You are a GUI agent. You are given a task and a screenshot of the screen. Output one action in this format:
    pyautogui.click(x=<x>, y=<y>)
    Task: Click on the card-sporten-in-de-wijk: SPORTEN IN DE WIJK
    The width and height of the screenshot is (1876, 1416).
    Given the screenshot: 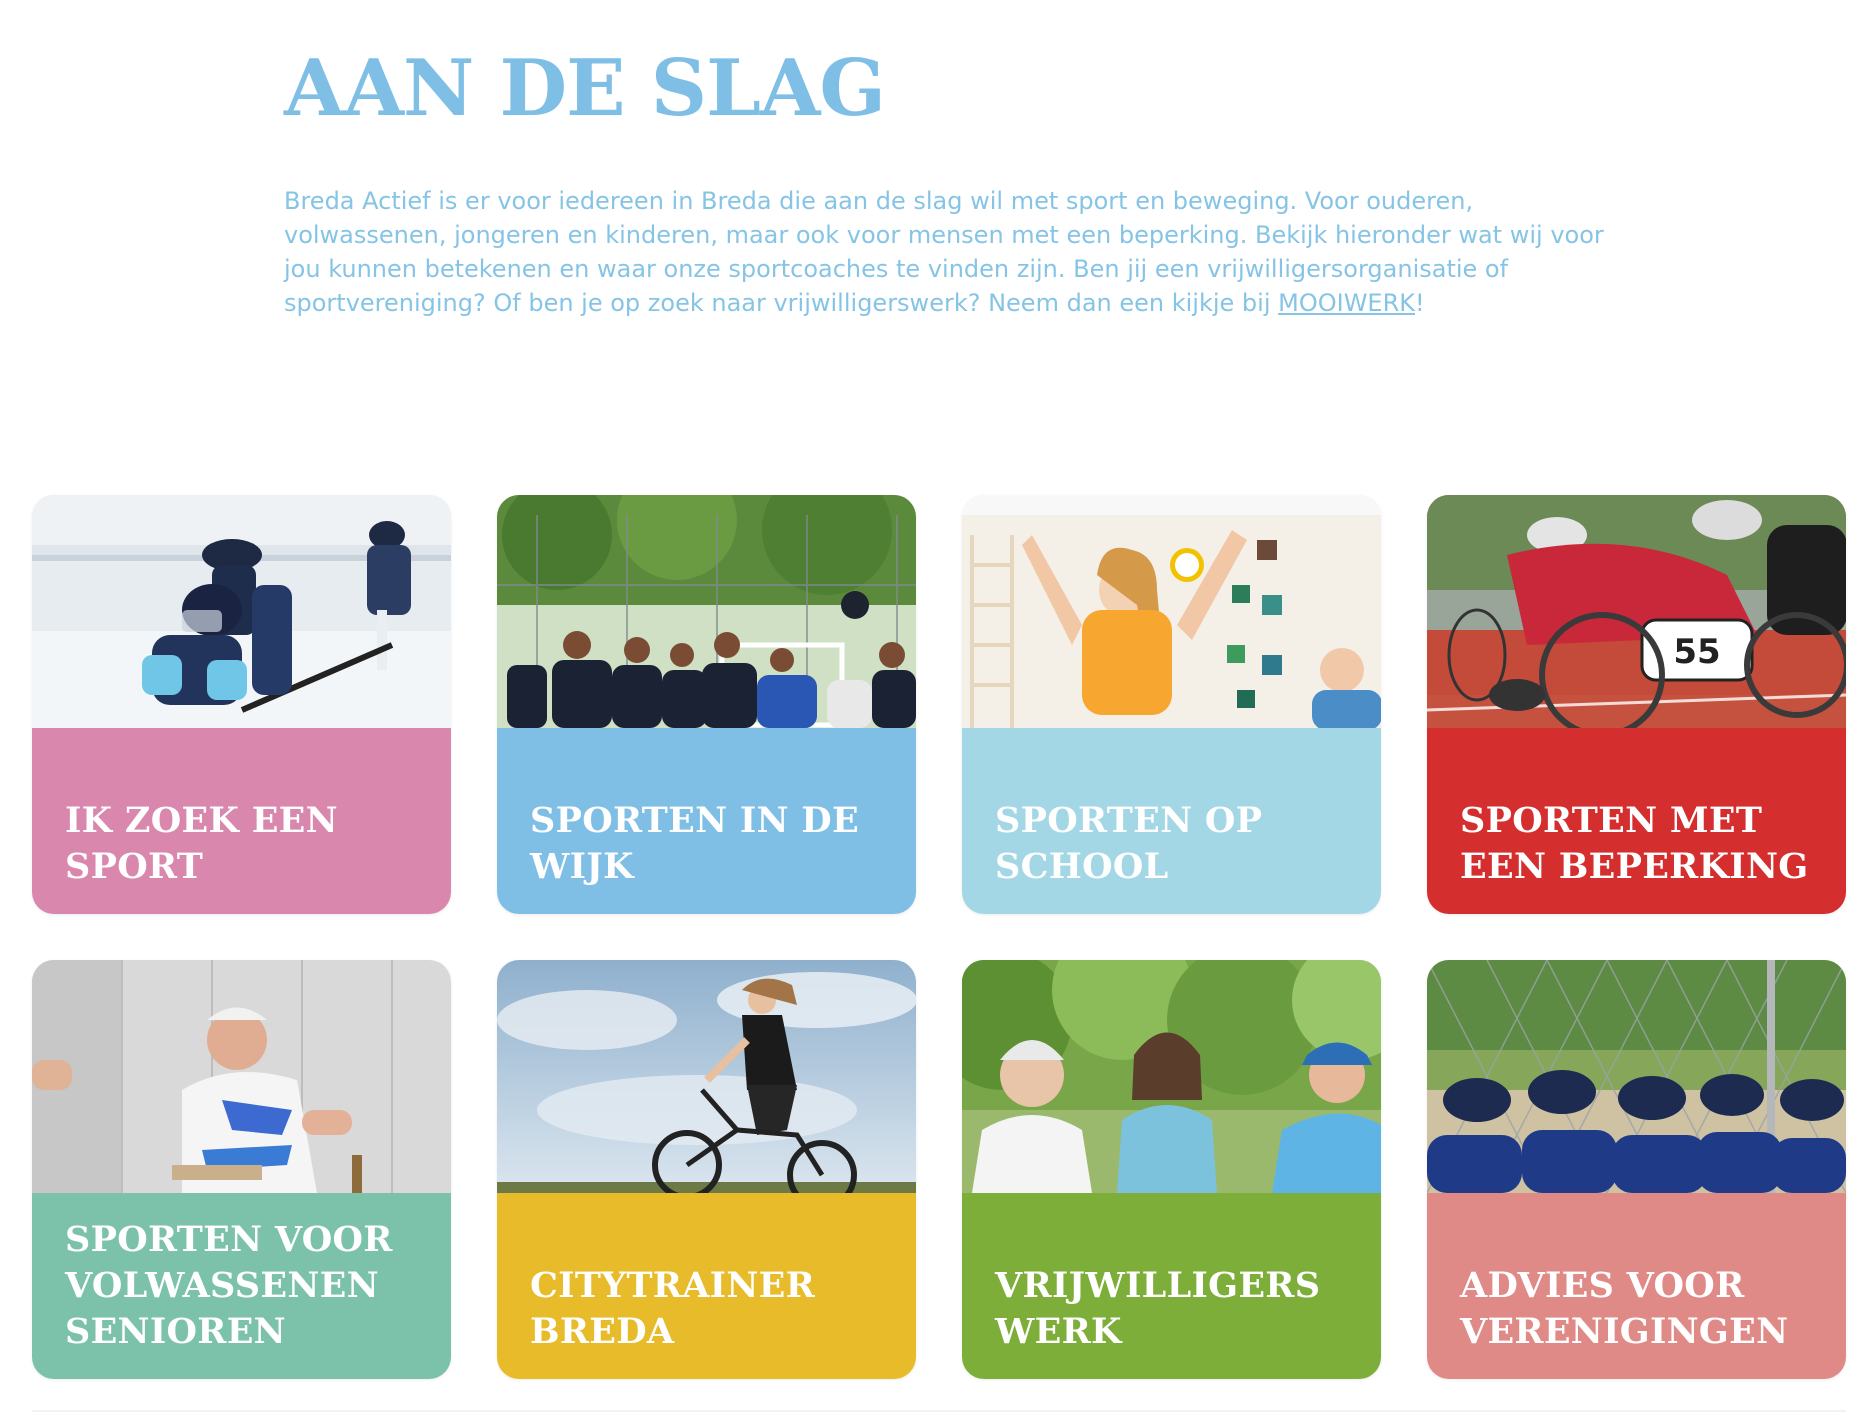 What is the action you would take?
    pyautogui.click(x=706, y=704)
    